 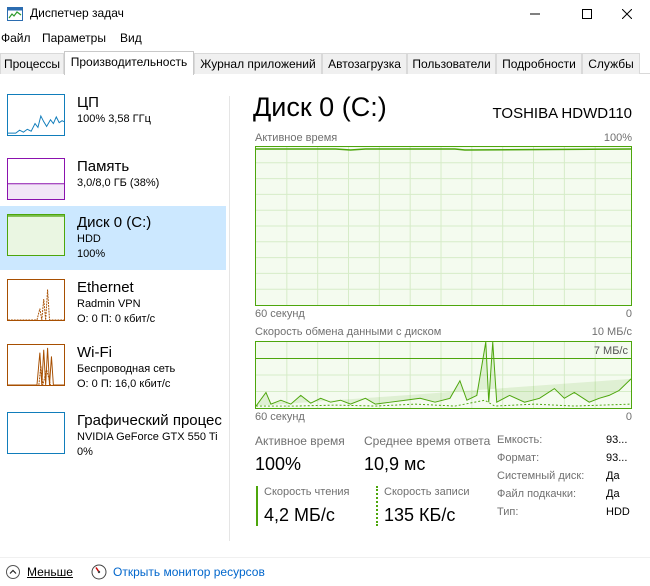 I want to click on sidebar-sub-2: О: 0 П: 16,0 кбит/с, so click(x=124, y=384).